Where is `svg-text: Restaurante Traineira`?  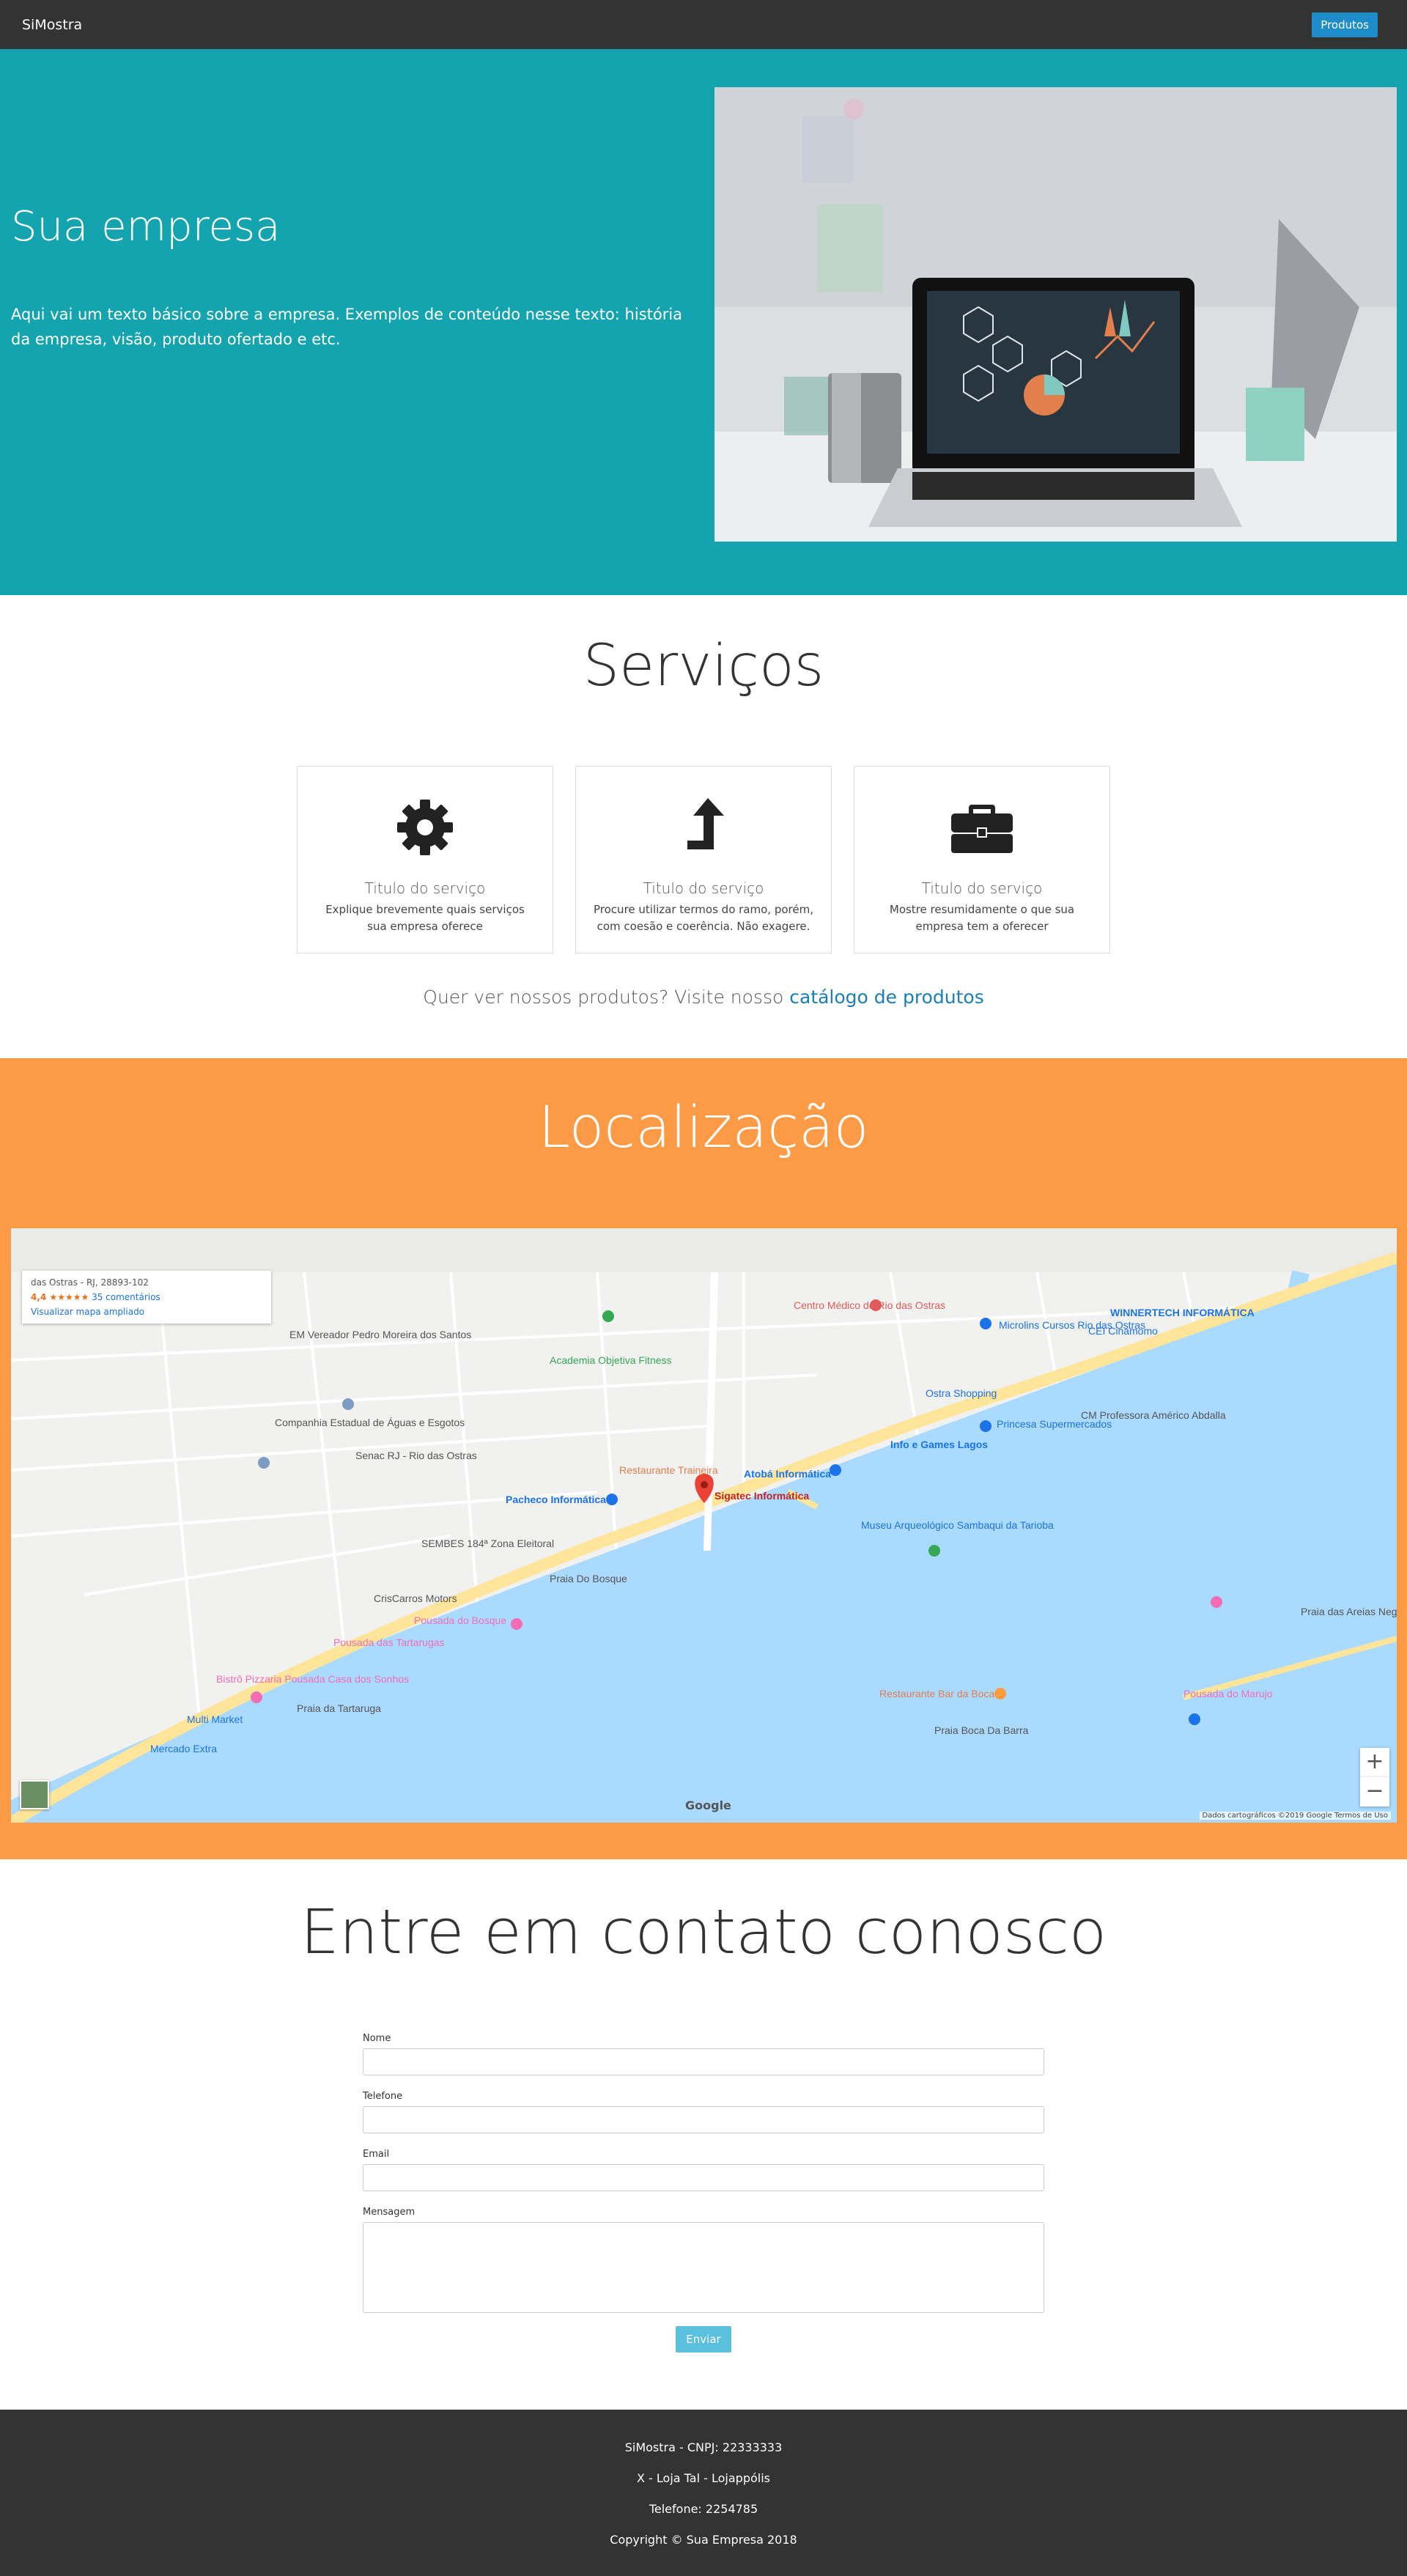 svg-text: Restaurante Traineira is located at coordinates (668, 1470).